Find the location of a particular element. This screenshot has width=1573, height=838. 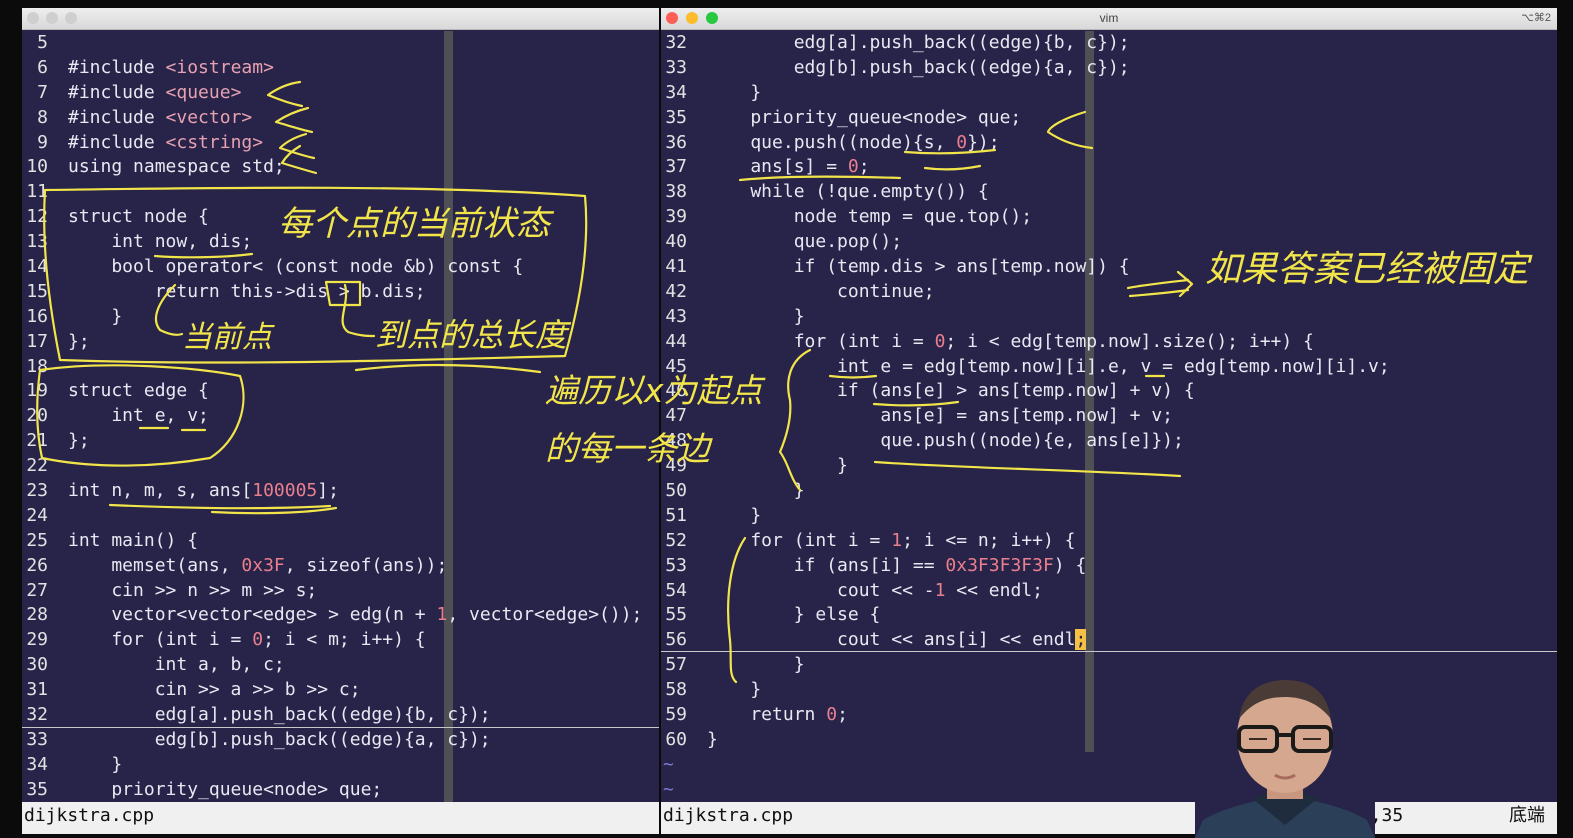

line-number: 57 is located at coordinates (676, 665).